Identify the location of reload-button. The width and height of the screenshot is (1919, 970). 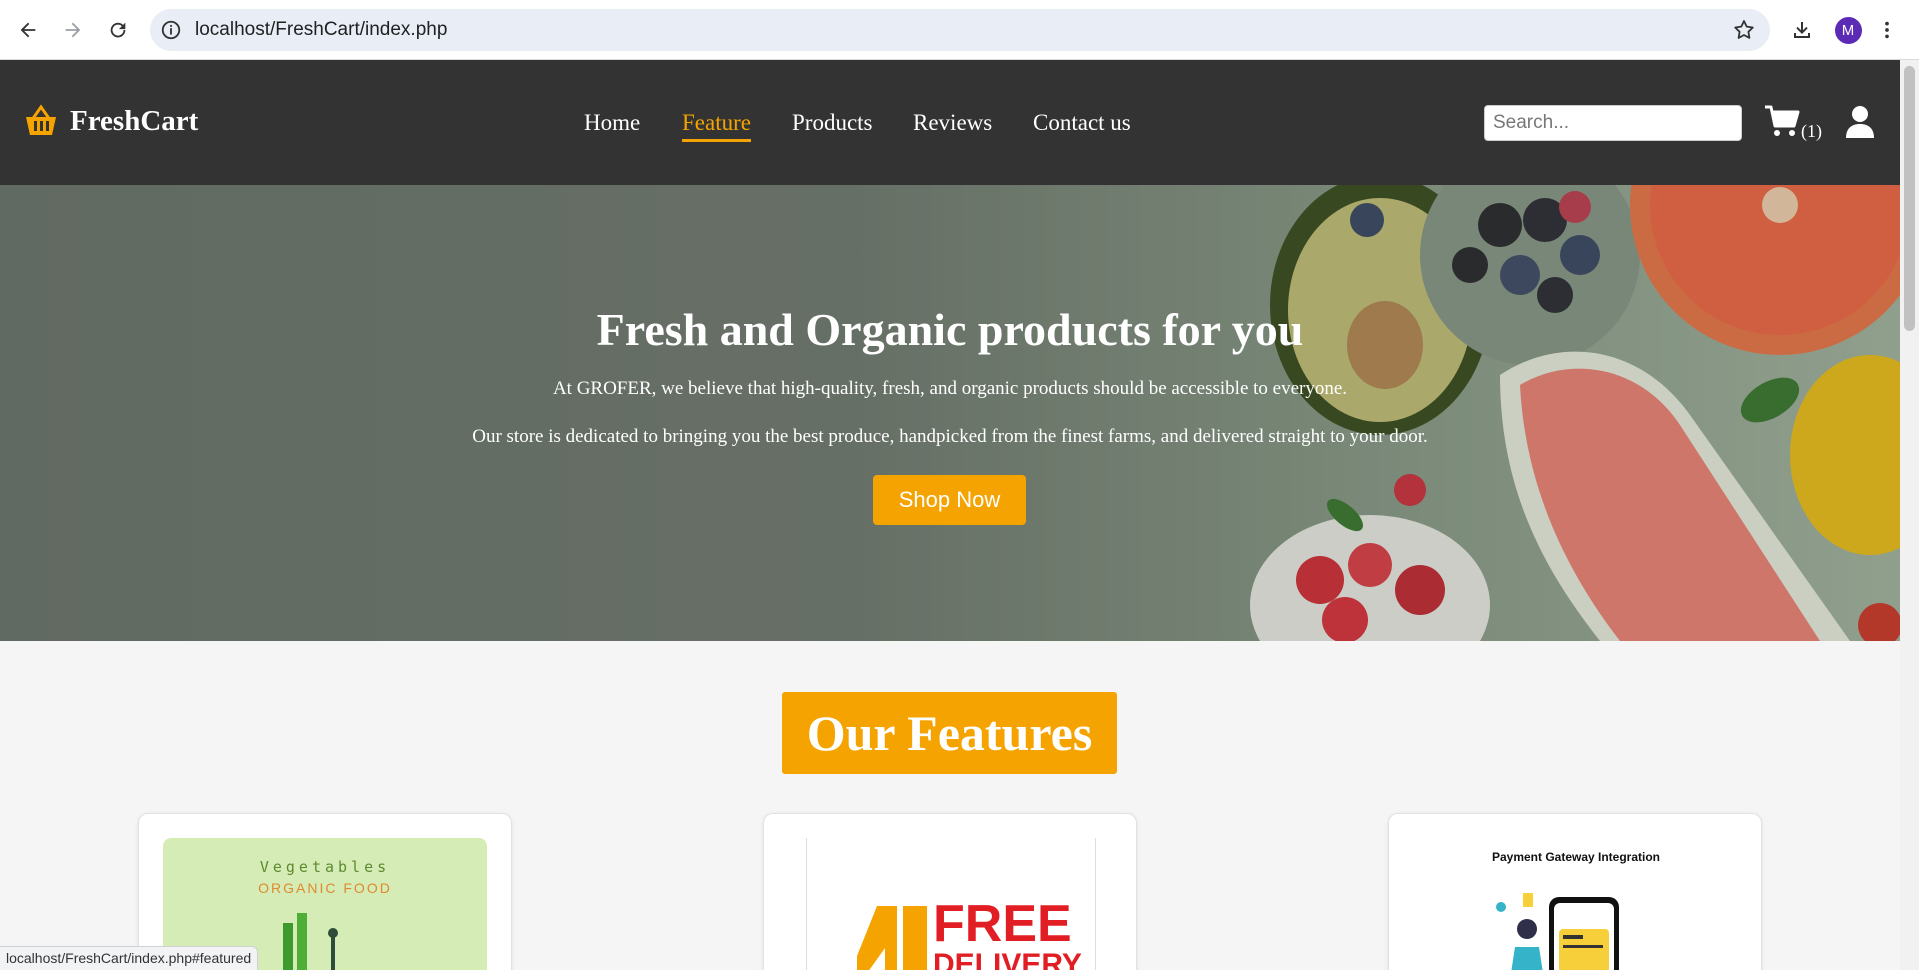
(118, 30).